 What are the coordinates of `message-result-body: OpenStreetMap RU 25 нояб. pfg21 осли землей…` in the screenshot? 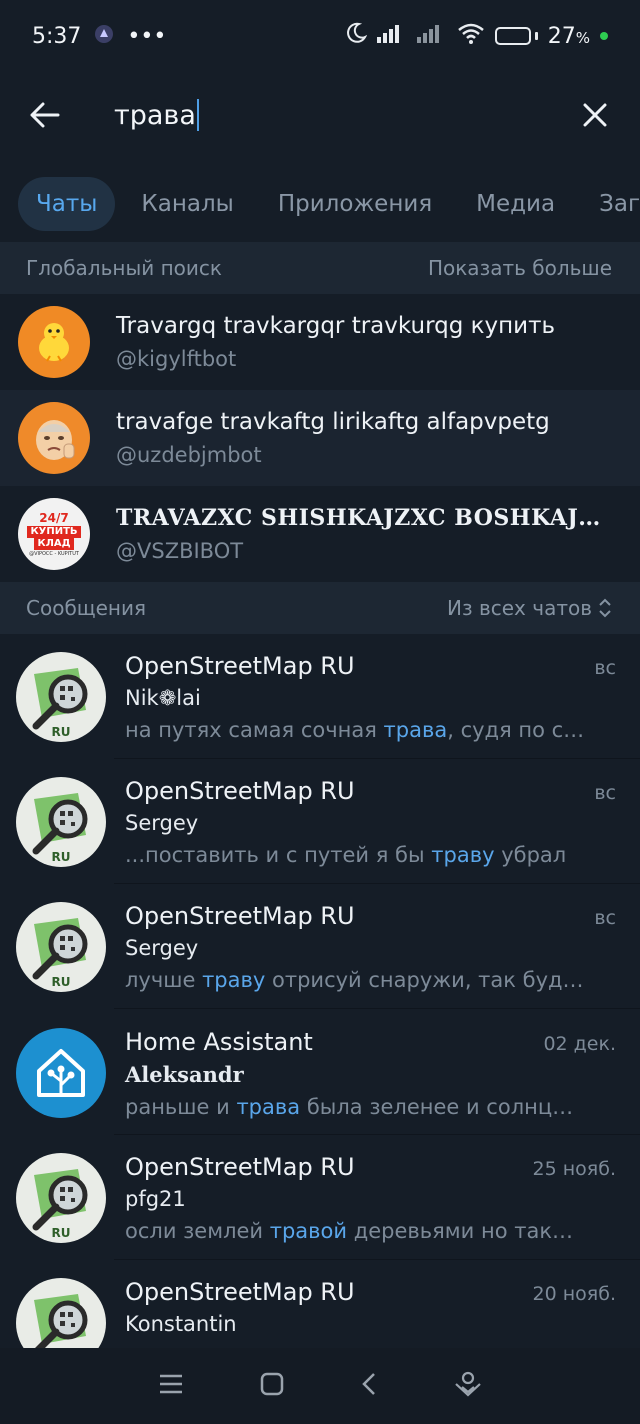 It's located at (377, 1197).